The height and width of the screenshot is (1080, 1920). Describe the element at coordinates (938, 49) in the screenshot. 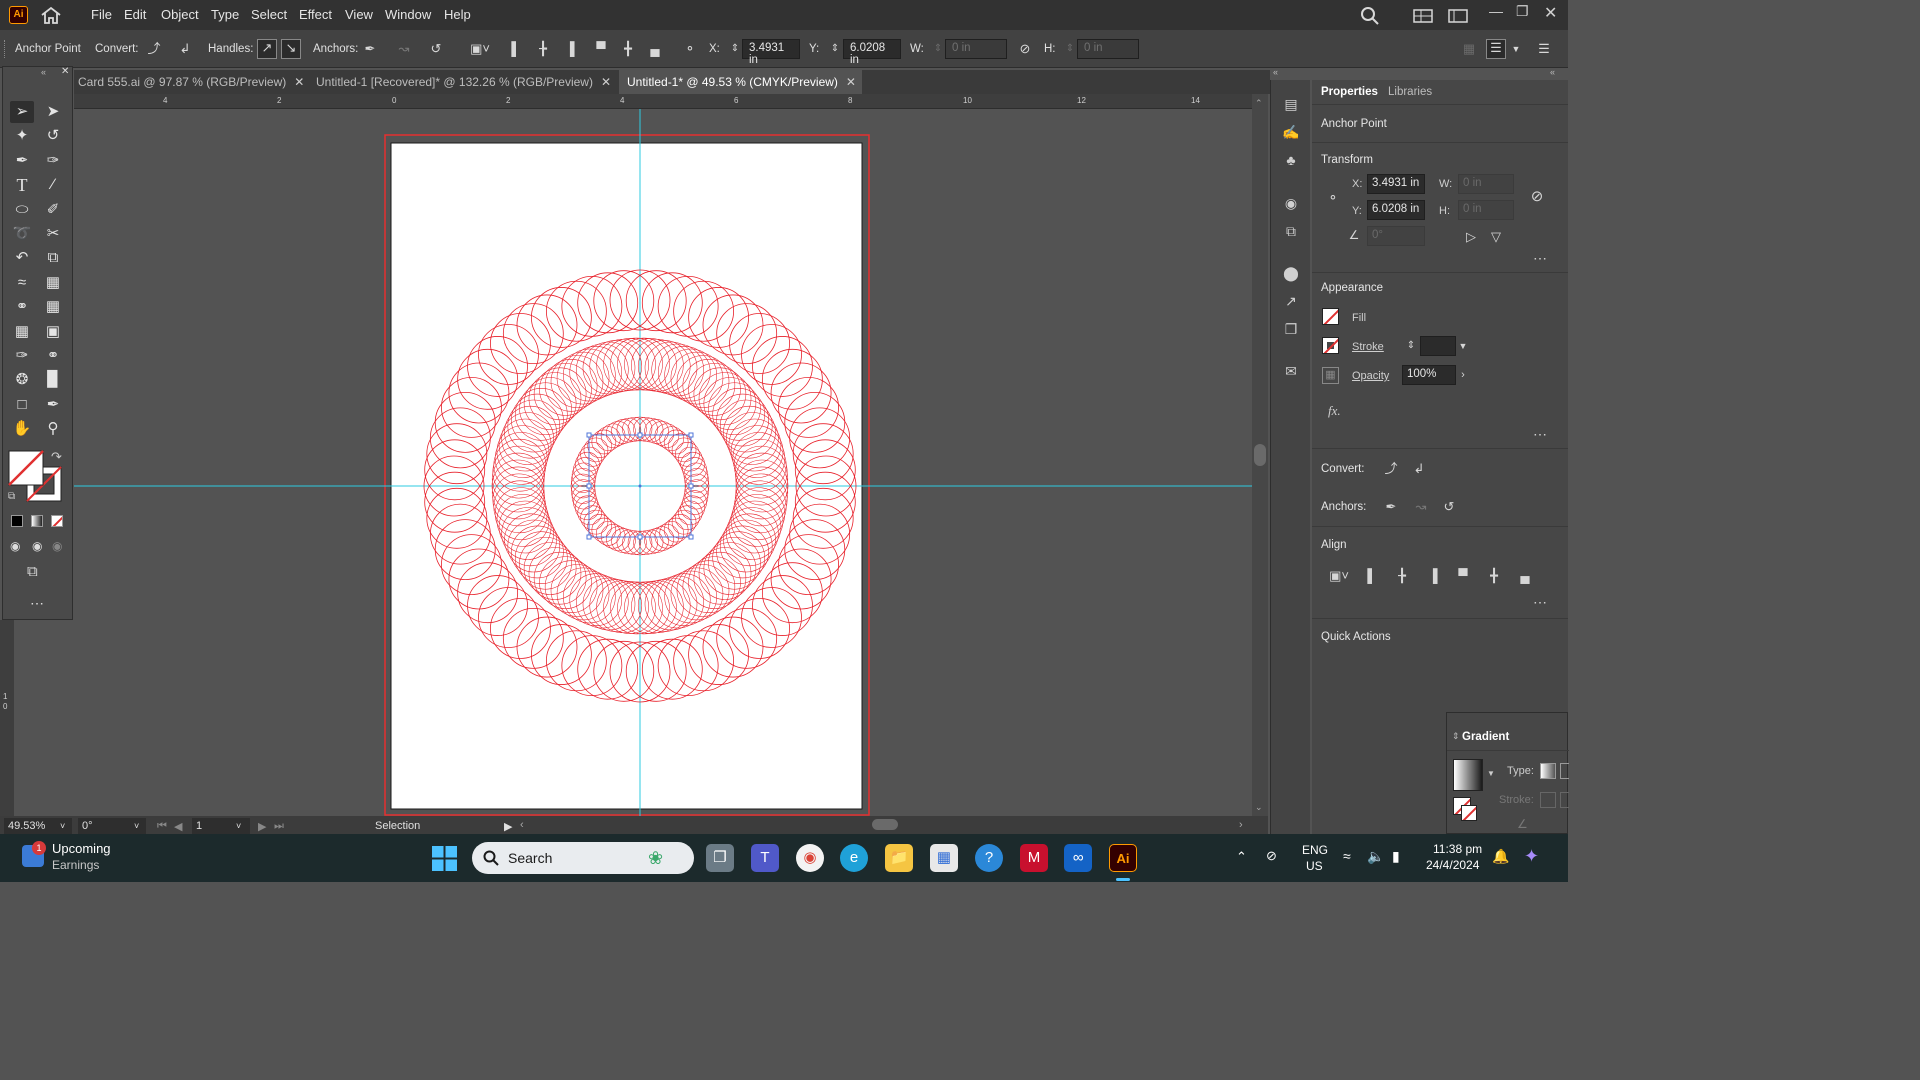

I see `w-stepper-icon: ⇕` at that location.